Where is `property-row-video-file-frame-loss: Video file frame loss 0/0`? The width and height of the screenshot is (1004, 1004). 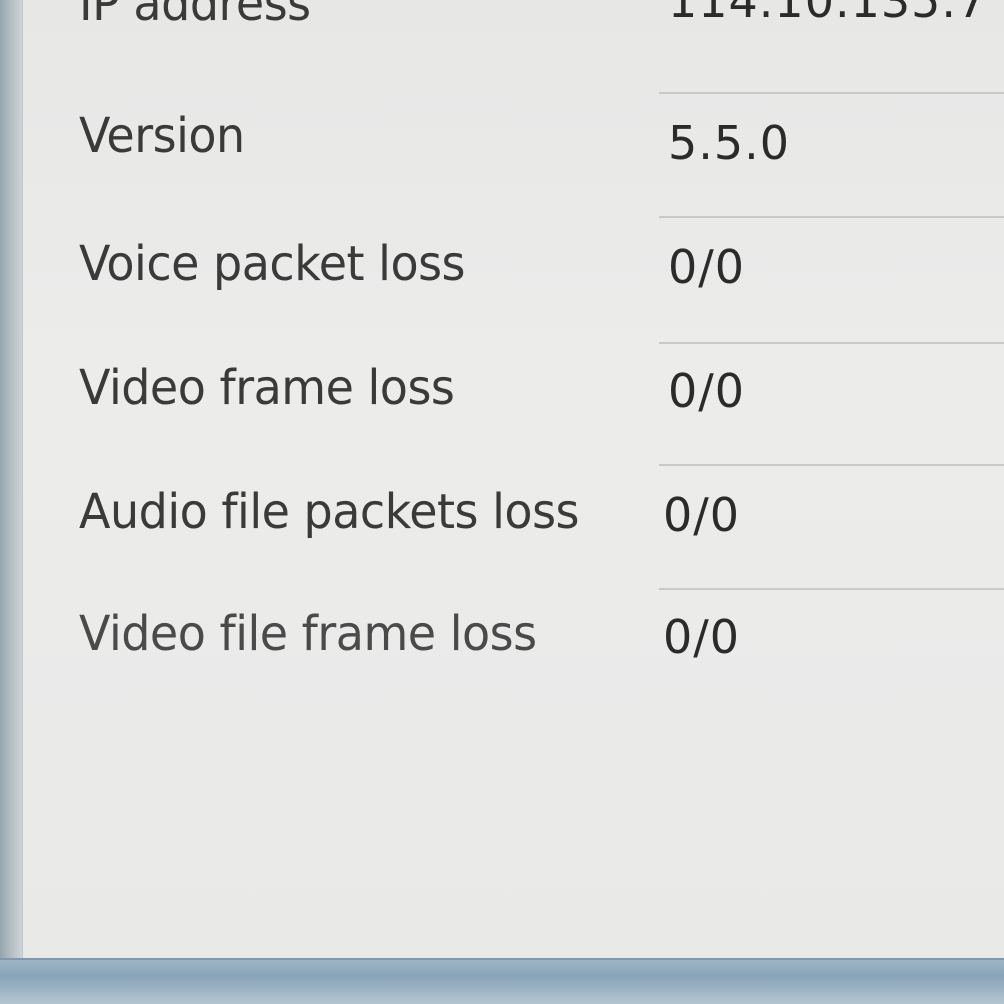
property-row-video-file-frame-loss: Video file frame loss 0/0 is located at coordinates (513, 660).